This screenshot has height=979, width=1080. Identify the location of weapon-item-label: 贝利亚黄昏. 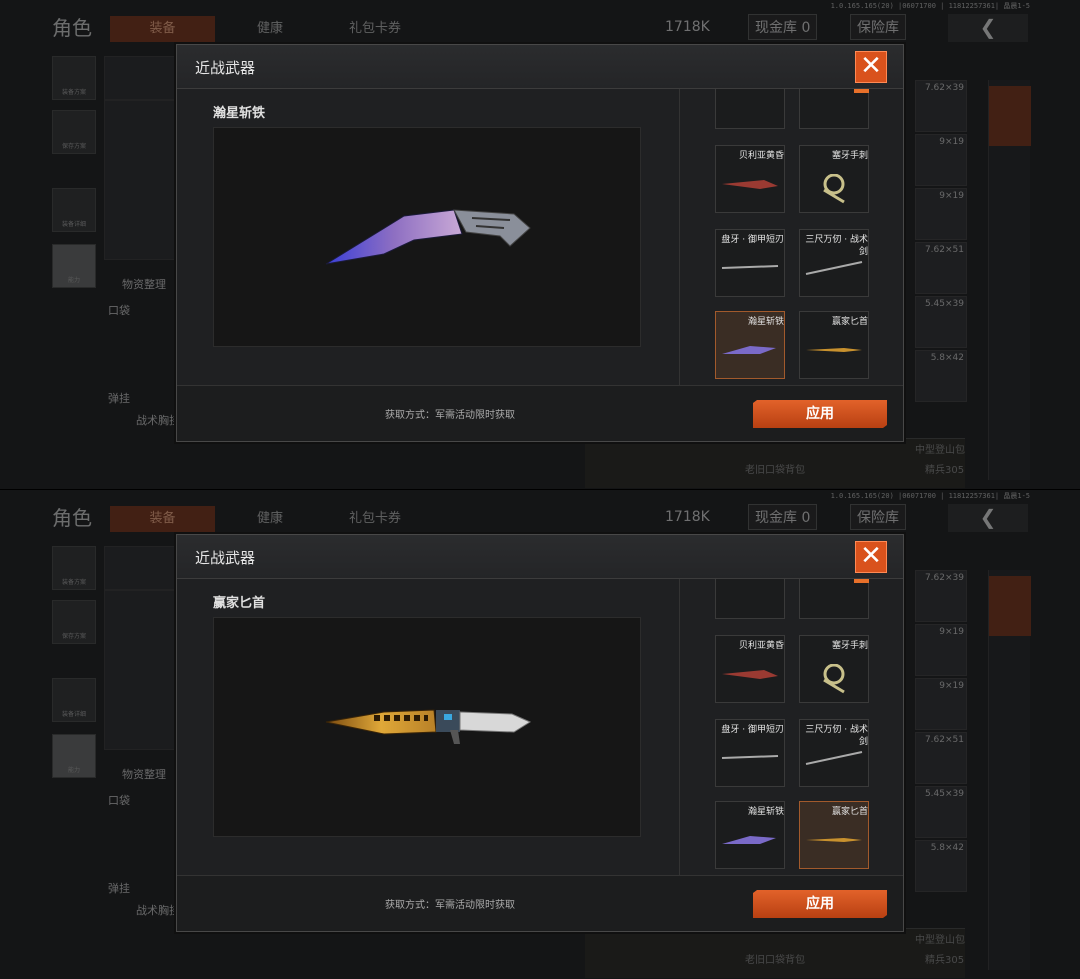
(761, 646).